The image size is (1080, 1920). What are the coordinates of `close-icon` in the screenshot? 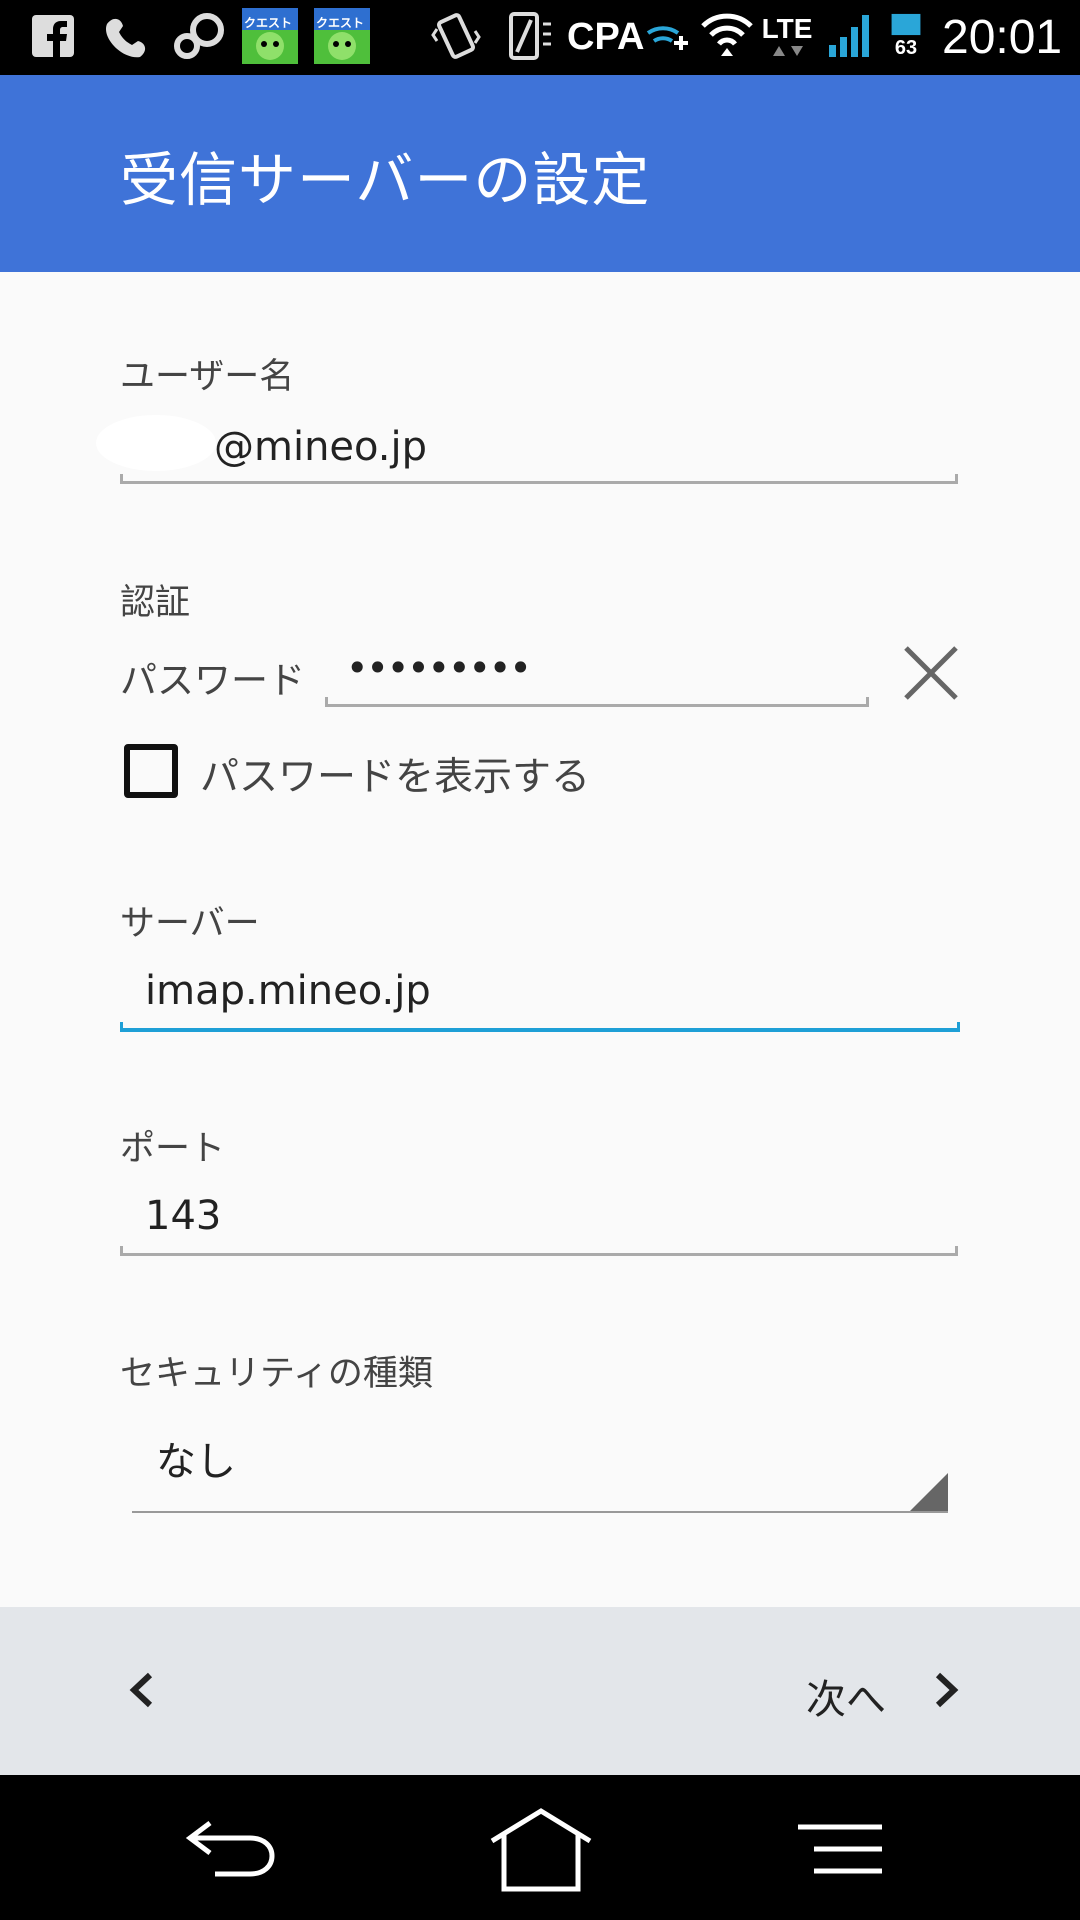 It's located at (931, 673).